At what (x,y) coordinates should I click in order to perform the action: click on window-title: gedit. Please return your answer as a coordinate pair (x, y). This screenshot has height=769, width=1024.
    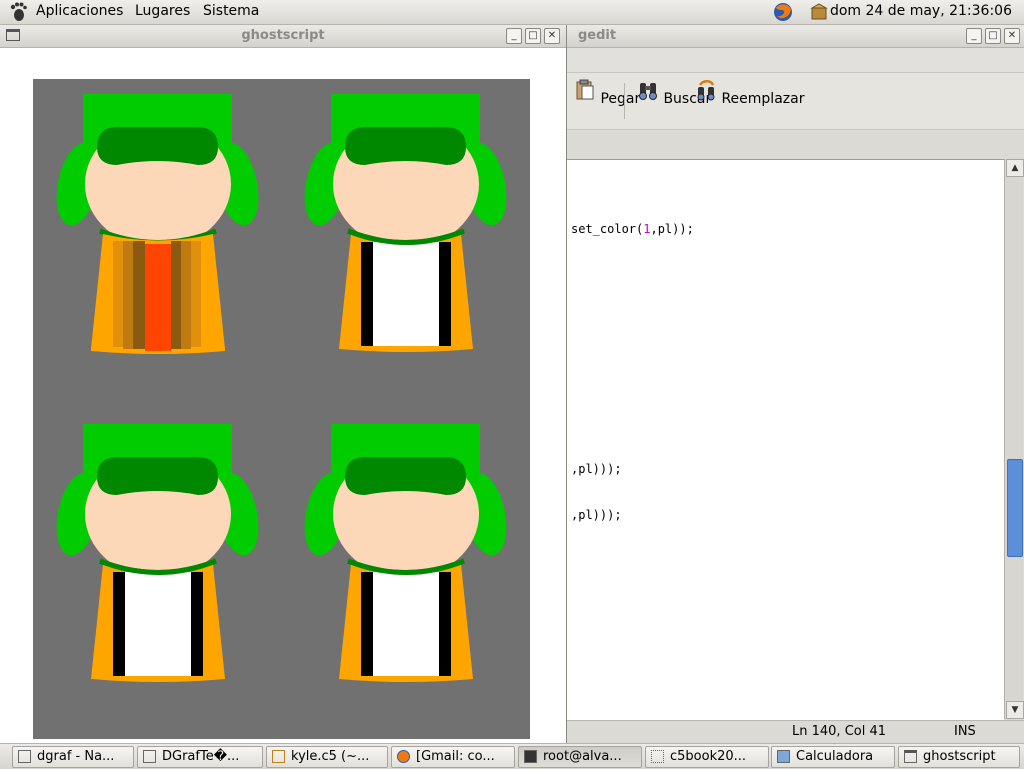
    Looking at the image, I should click on (597, 35).